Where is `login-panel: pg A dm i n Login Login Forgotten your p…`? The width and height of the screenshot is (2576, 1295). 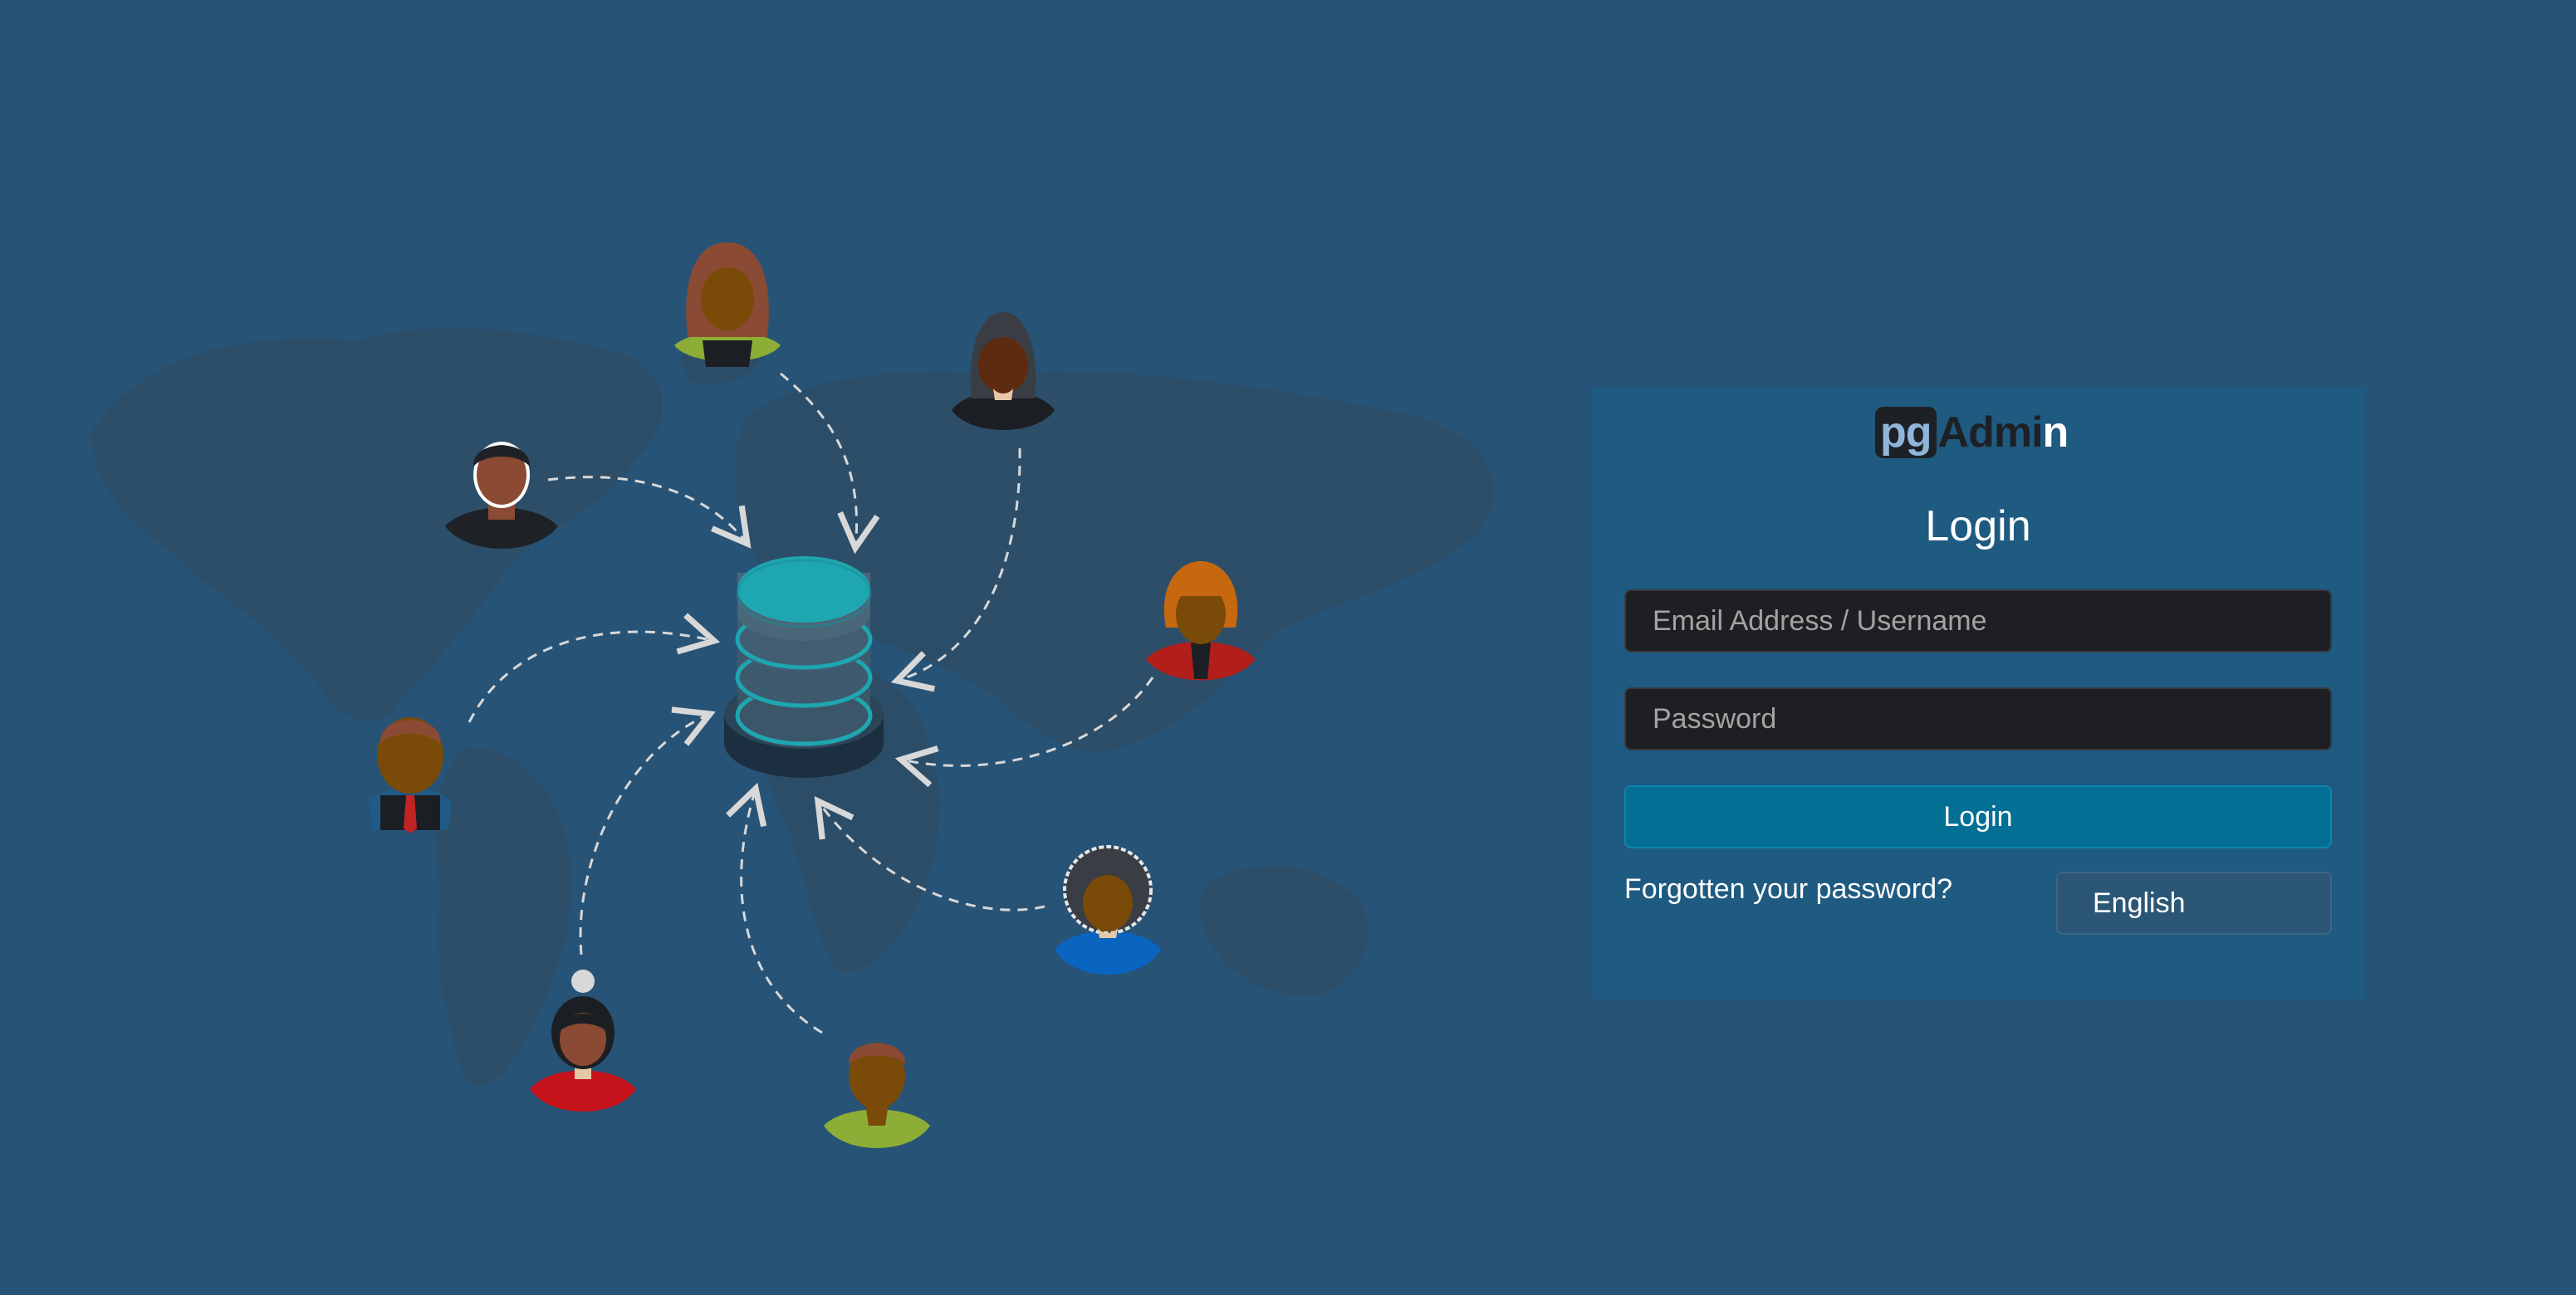 login-panel: pg A dm i n Login Login Forgotten your p… is located at coordinates (1978, 693).